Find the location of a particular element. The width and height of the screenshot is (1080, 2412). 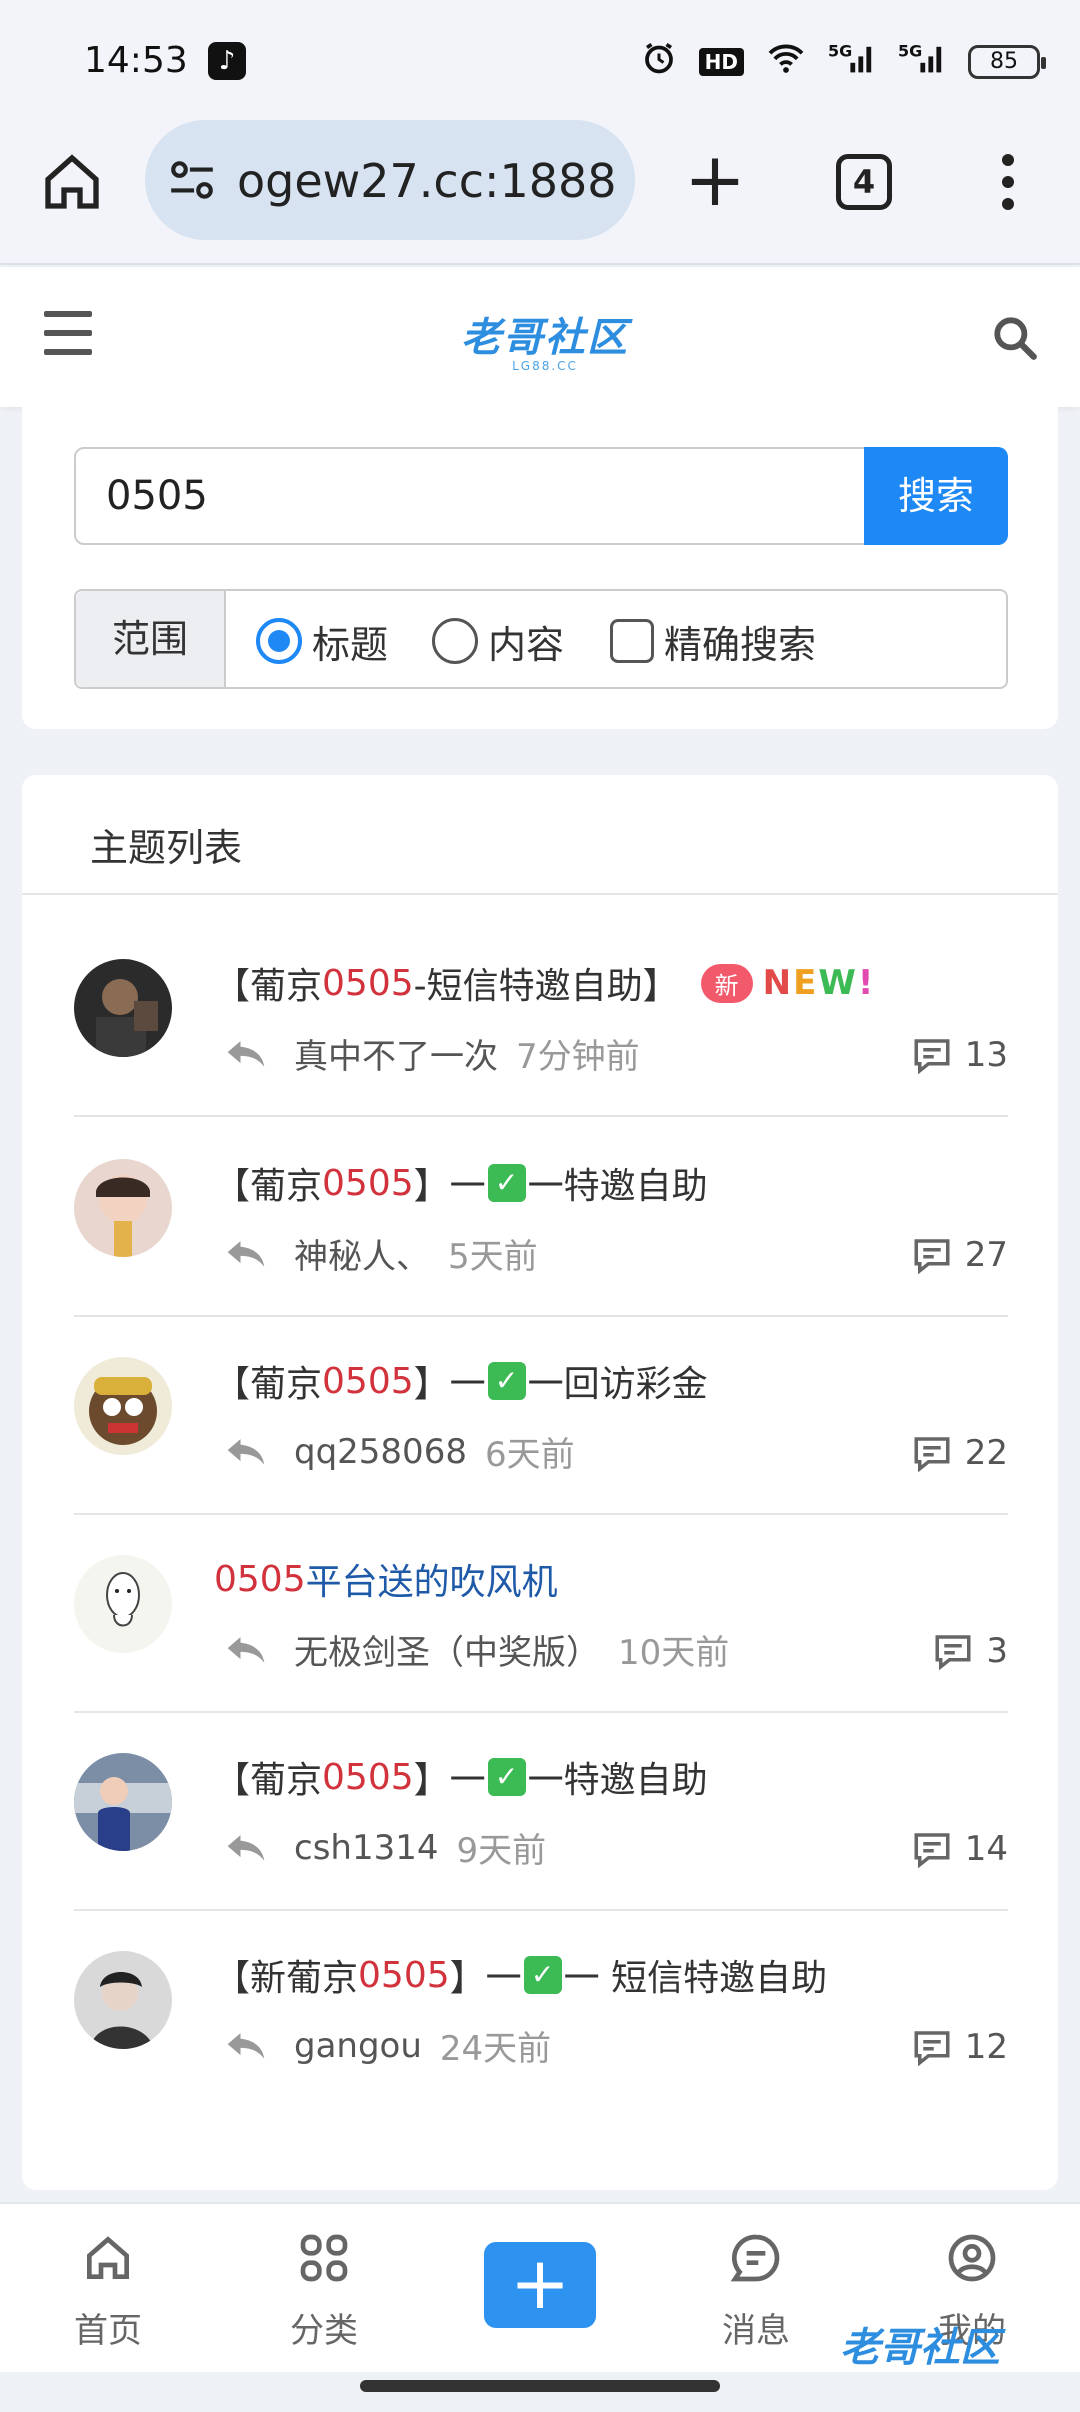

post-time: 24天前 is located at coordinates (495, 2049).